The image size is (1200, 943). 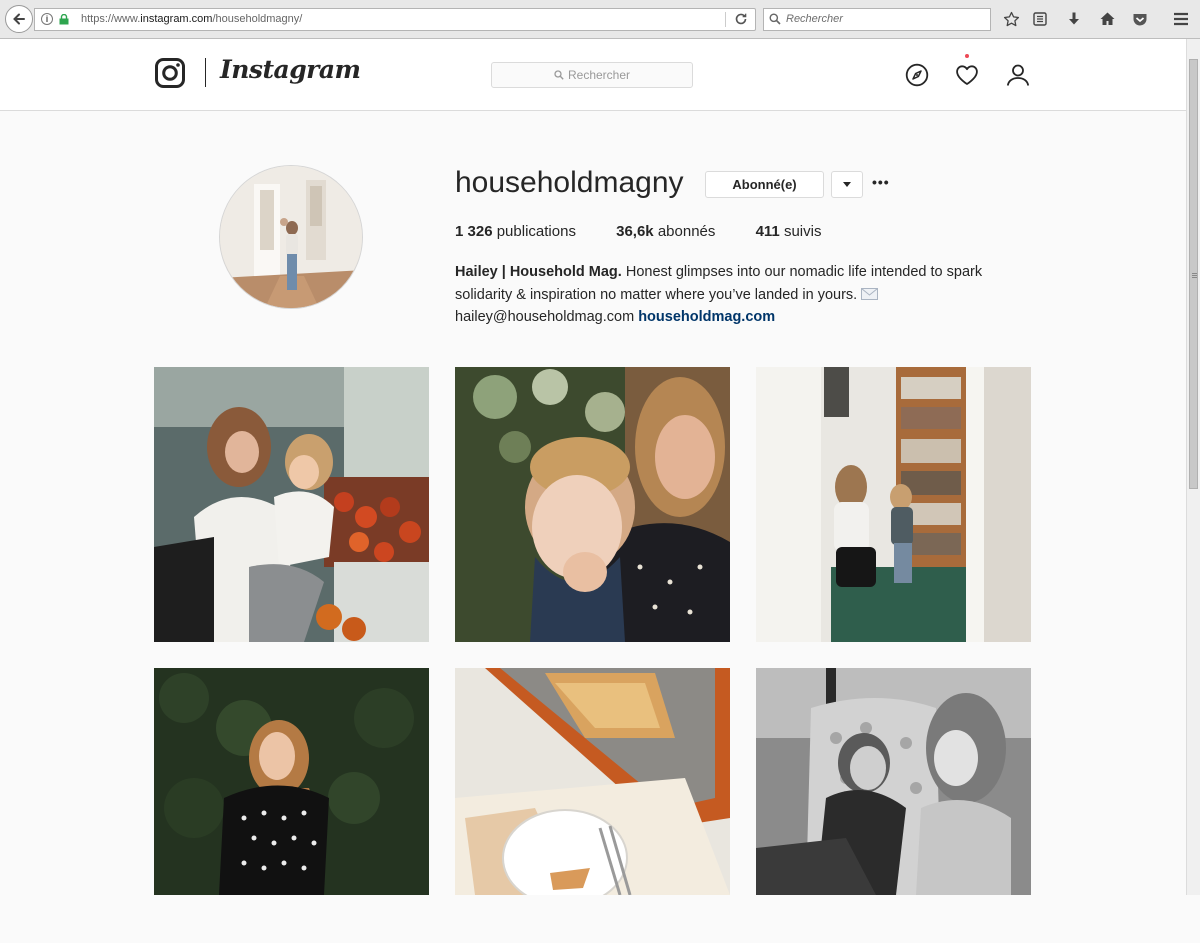 I want to click on following-button: Abonné(e), so click(x=764, y=184).